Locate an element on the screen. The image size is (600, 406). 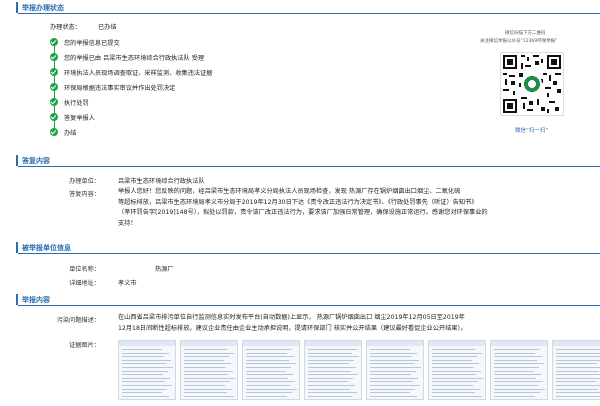
unit-label: 办理单位： is located at coordinates (84, 181).